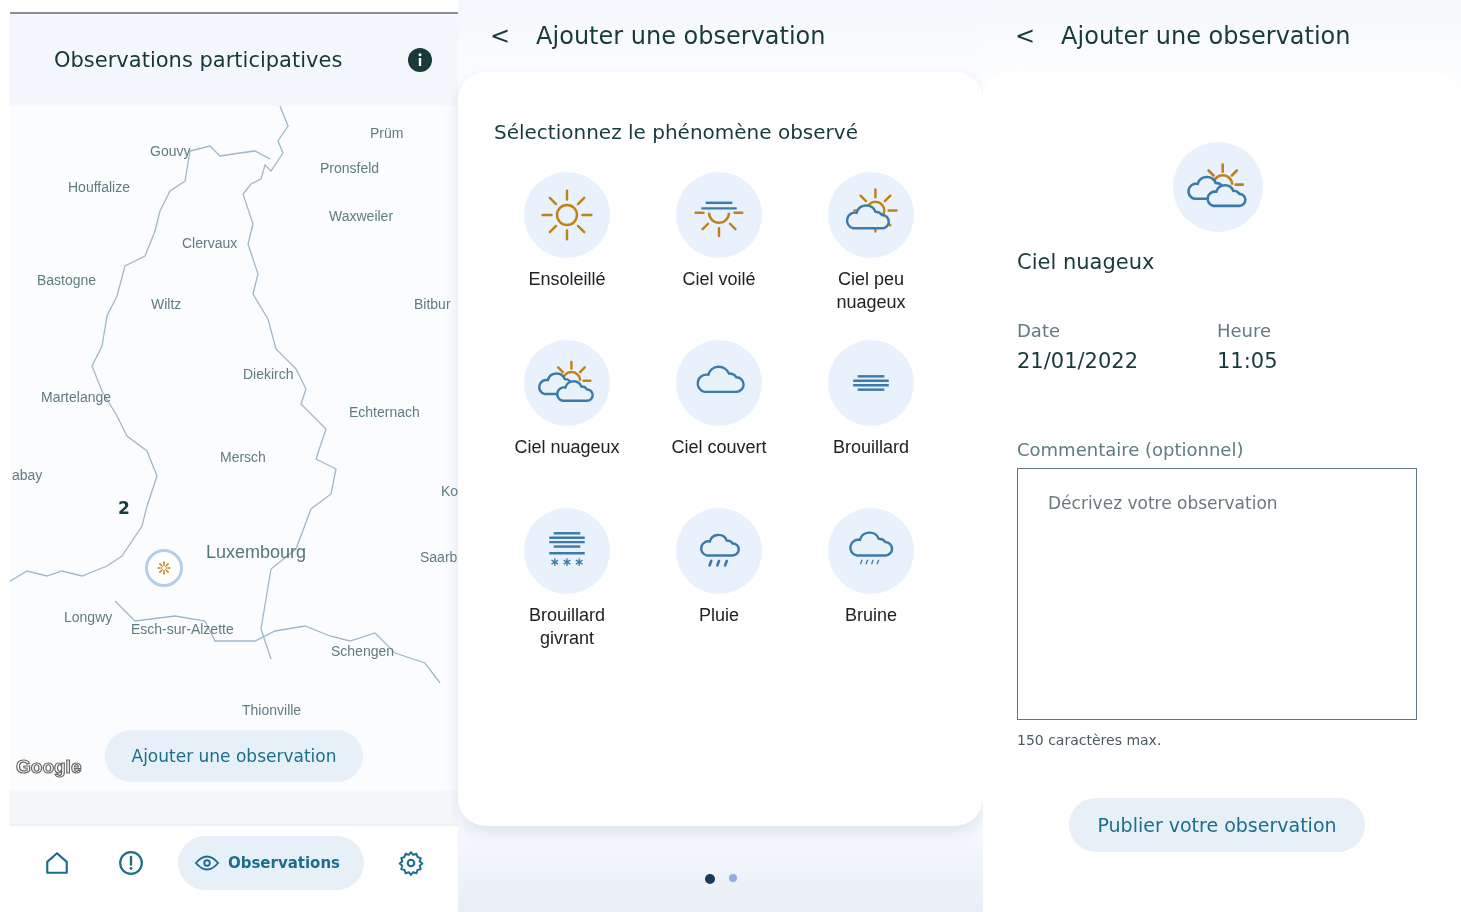  Describe the element at coordinates (350, 168) in the screenshot. I see `place-label: Pronsfeld` at that location.